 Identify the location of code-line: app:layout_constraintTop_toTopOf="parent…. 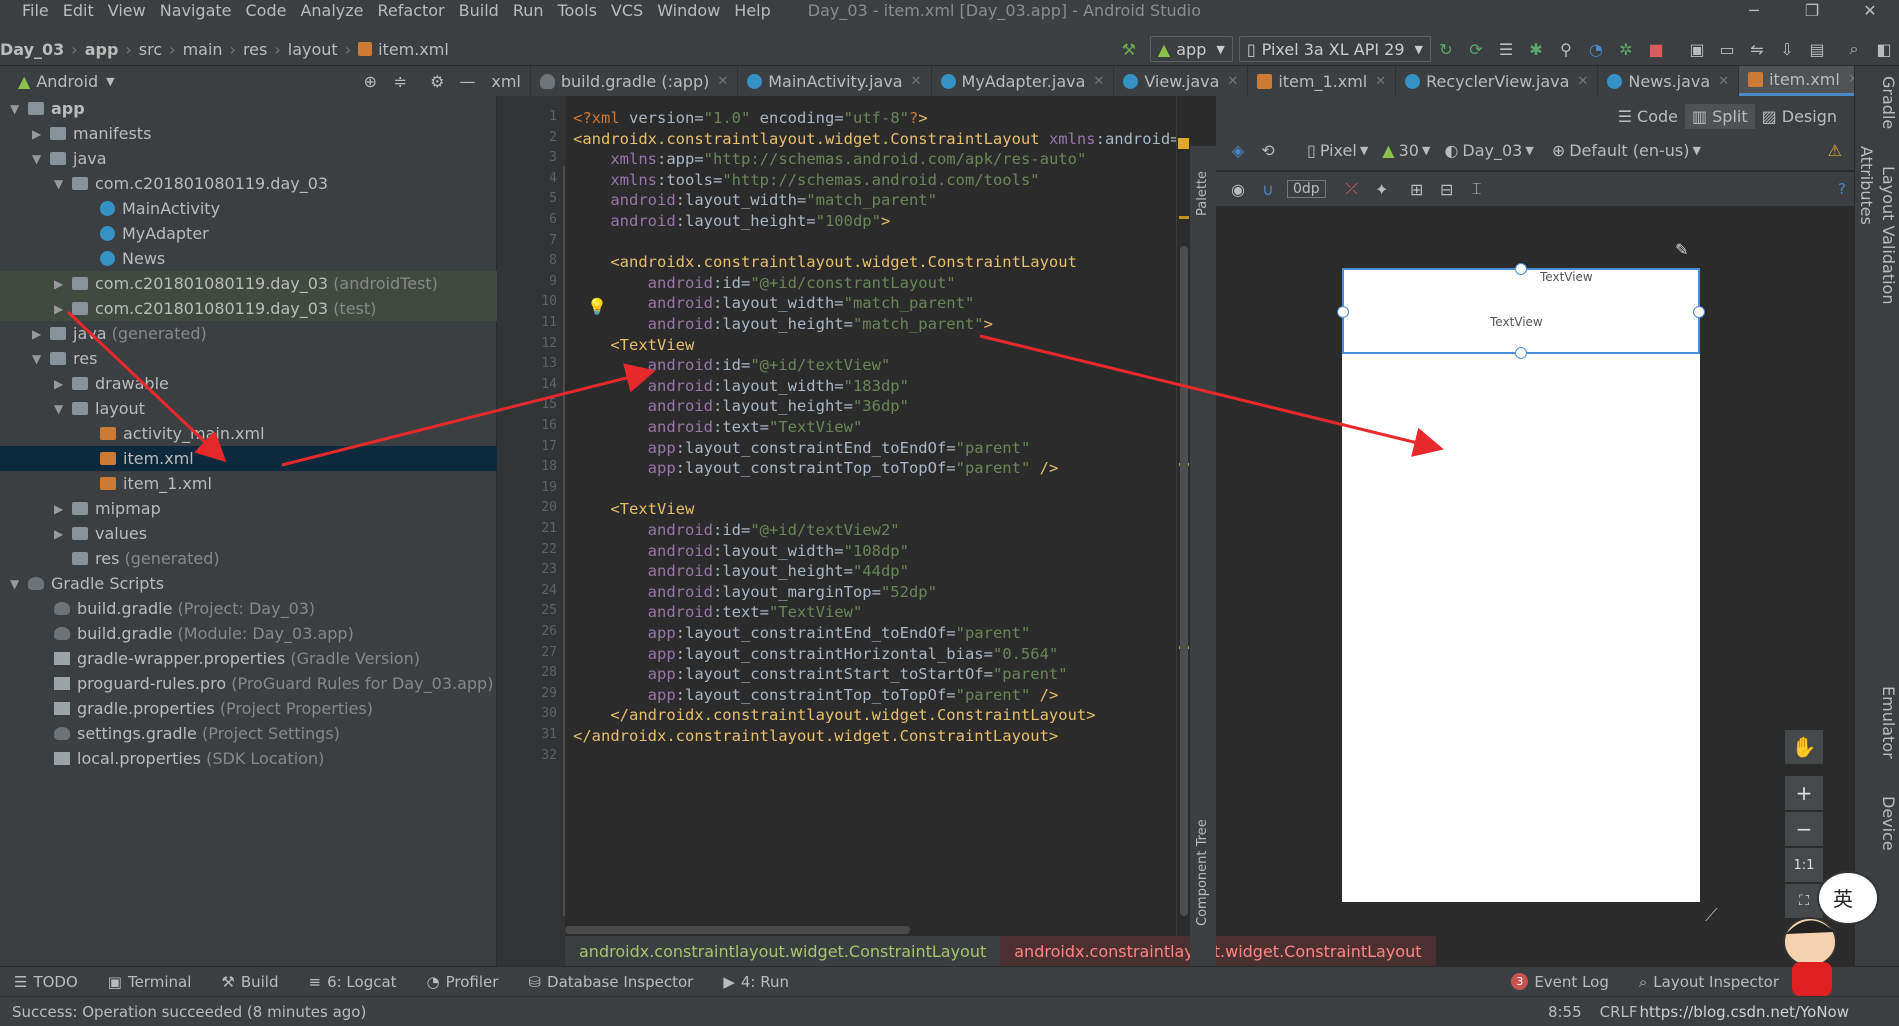
(816, 468).